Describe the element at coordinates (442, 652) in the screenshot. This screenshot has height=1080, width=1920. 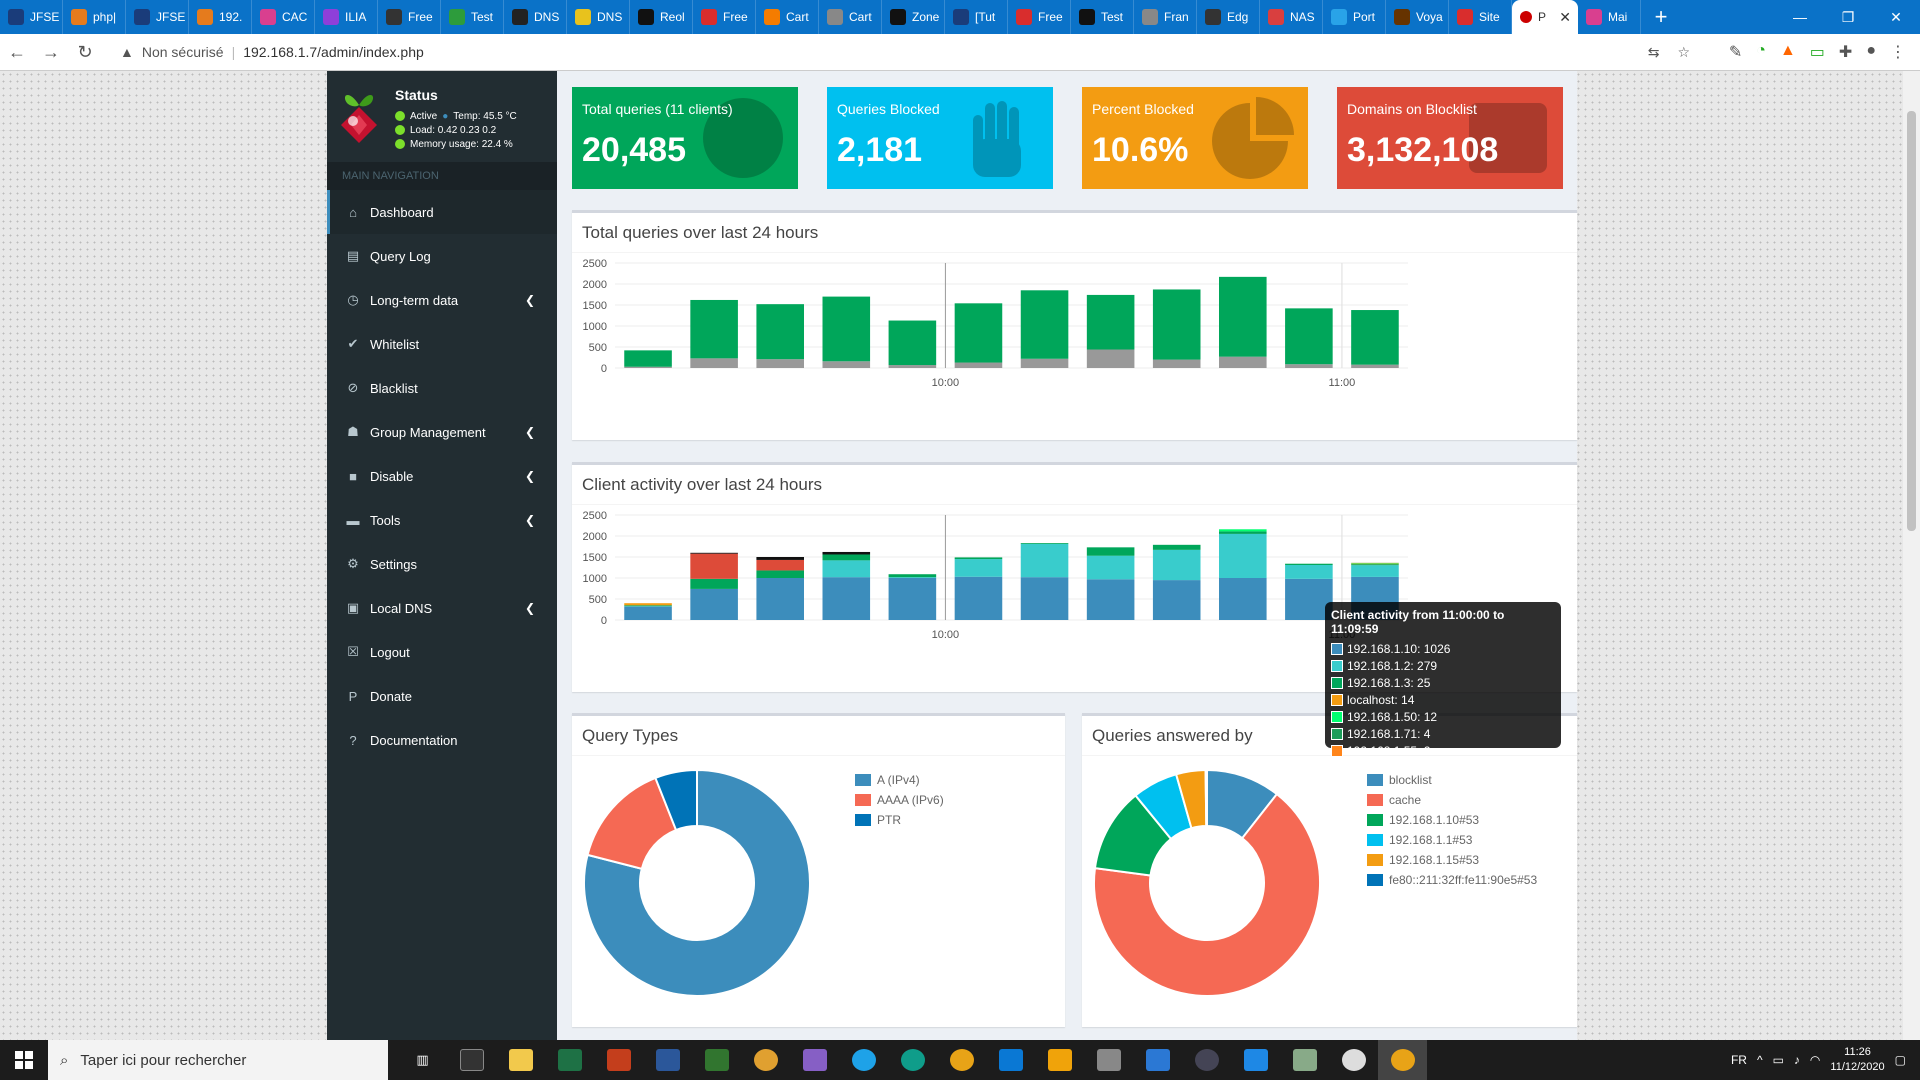
I see `sidebar-item-logout: ☒ Logout` at that location.